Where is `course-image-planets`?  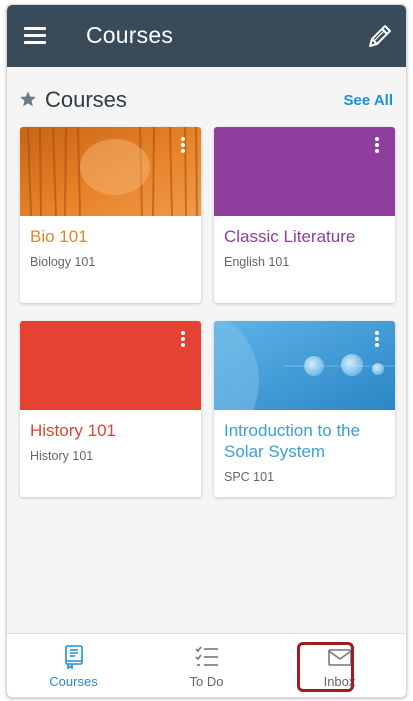 course-image-planets is located at coordinates (304, 365).